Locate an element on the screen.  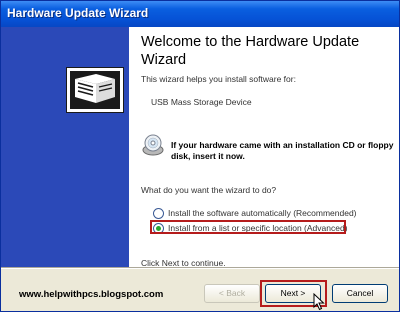
option-highlight-box is located at coordinates (248, 227).